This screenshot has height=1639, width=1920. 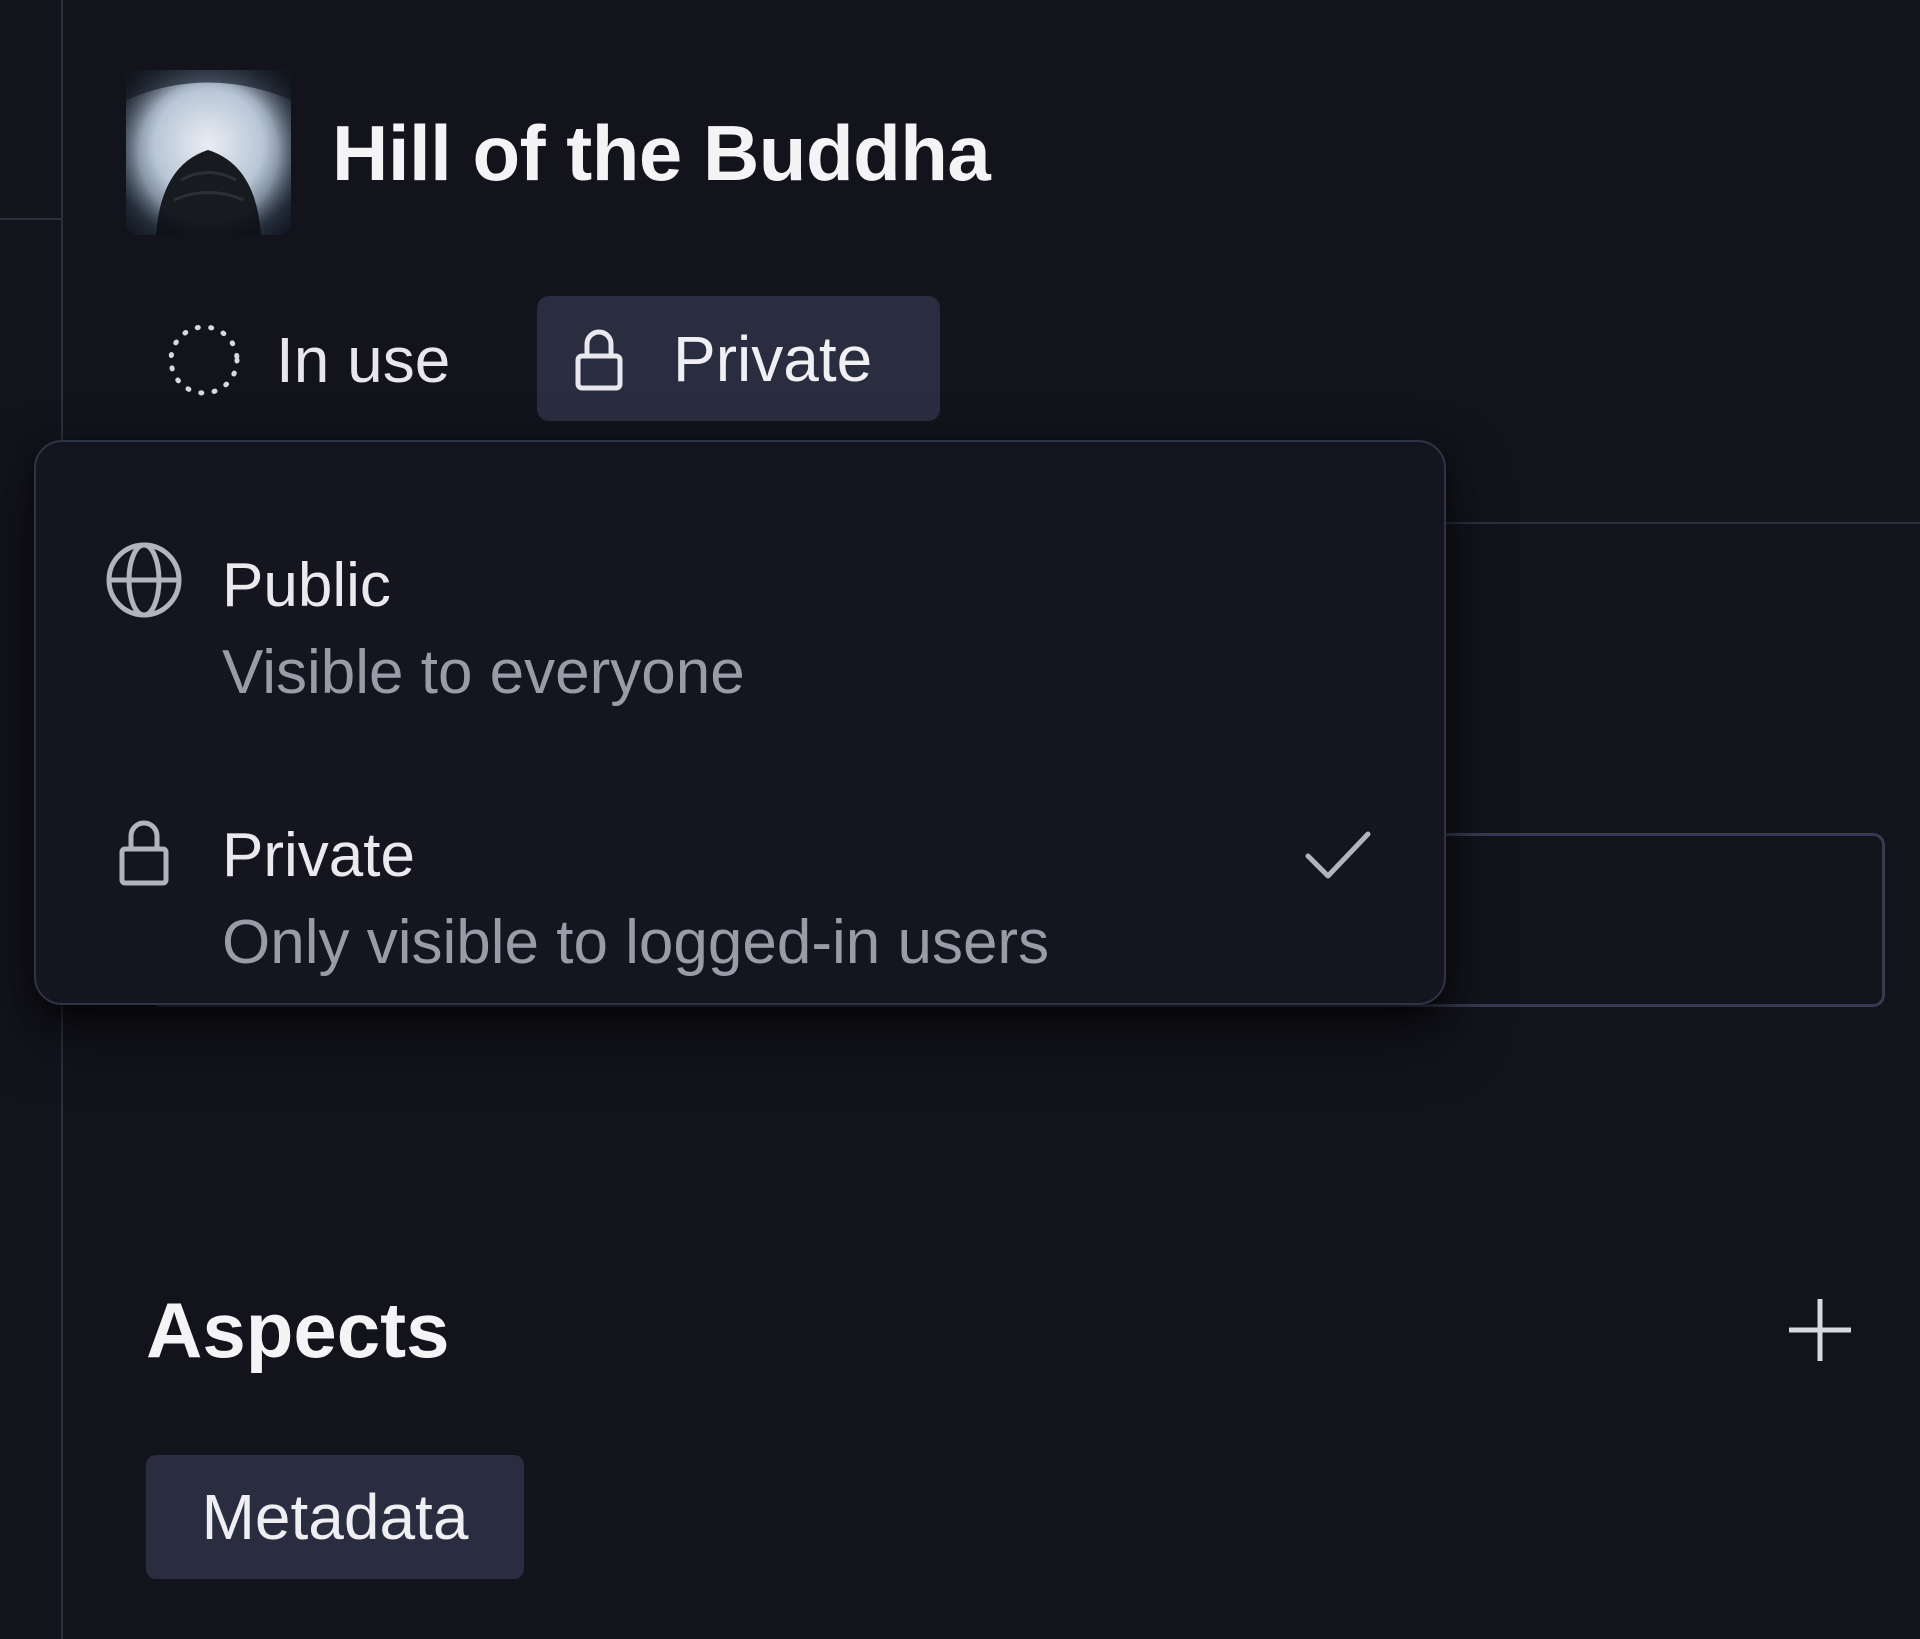 I want to click on visibility-dropdown-button: Private, so click(x=738, y=358).